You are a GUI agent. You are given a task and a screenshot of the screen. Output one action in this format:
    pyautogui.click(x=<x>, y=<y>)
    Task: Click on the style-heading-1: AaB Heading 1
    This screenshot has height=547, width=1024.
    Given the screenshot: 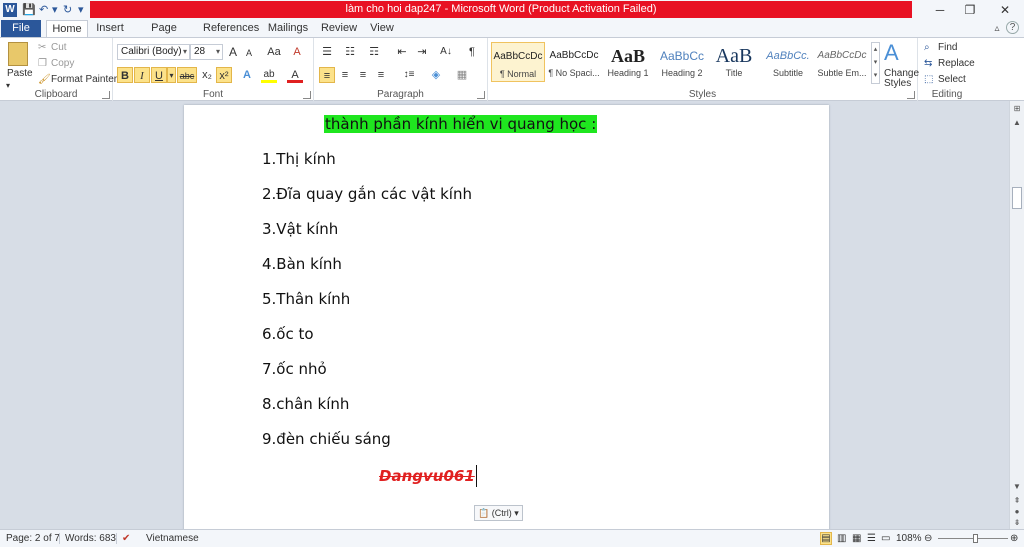 What is the action you would take?
    pyautogui.click(x=628, y=62)
    